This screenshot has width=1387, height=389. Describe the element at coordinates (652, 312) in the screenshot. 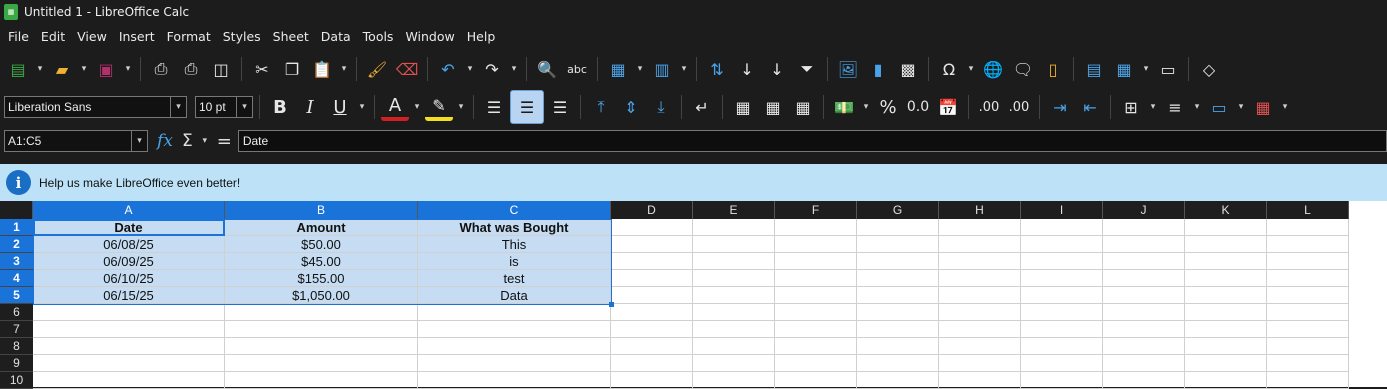

I see `cell-d6` at that location.